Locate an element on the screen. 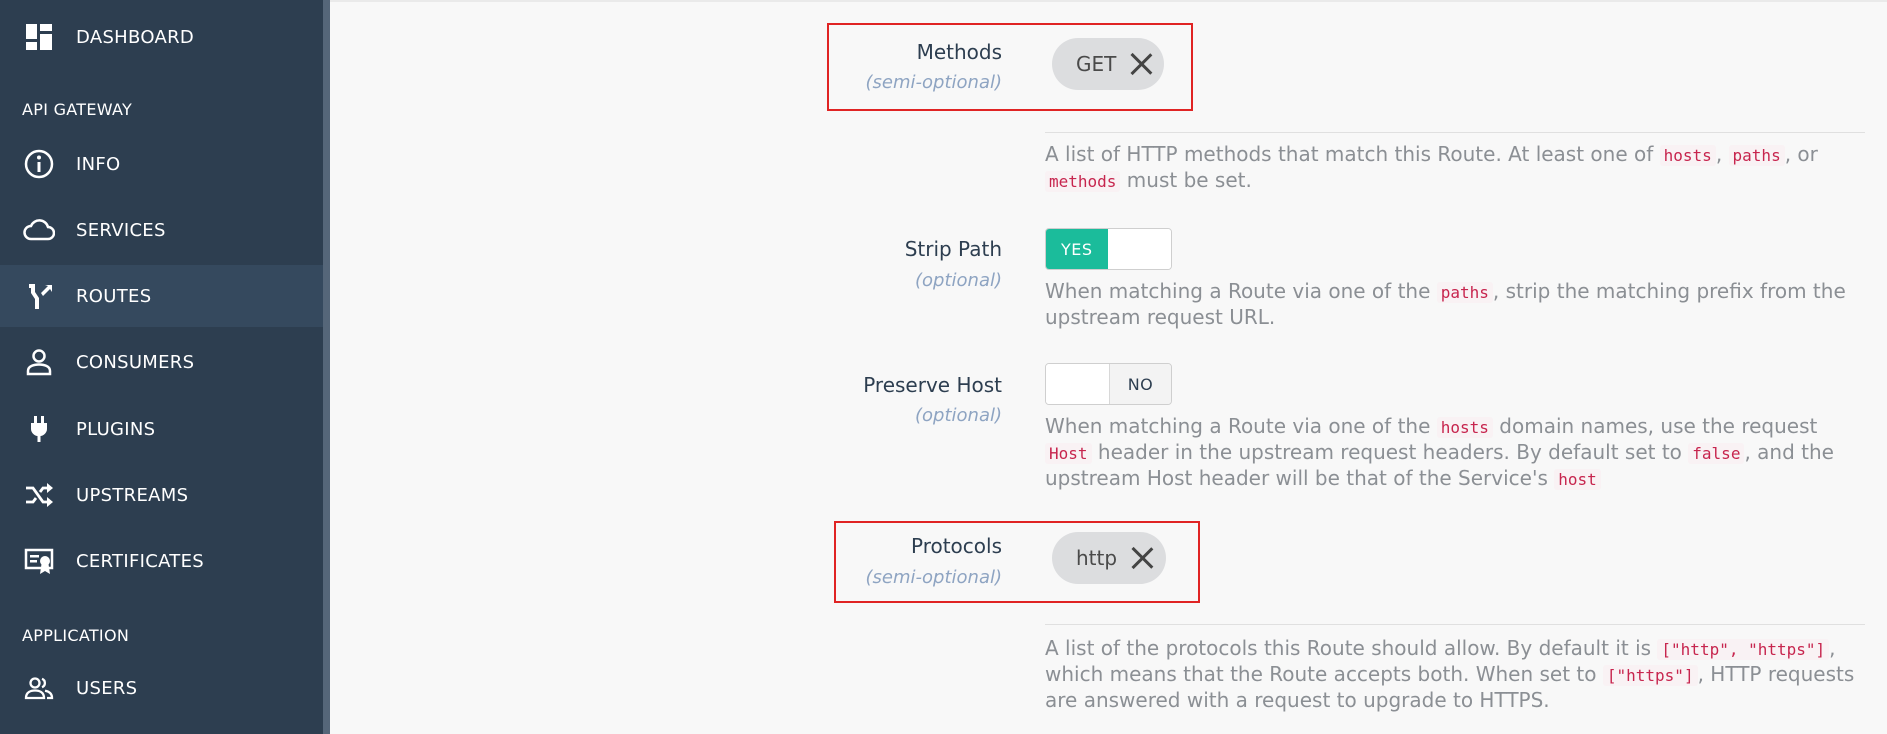 This screenshot has width=1887, height=734. code-snippet: ["https"] is located at coordinates (1650, 675).